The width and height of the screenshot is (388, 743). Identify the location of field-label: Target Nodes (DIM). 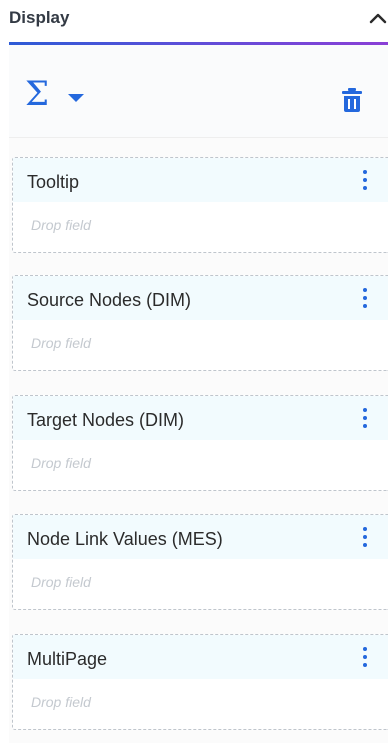
(106, 420).